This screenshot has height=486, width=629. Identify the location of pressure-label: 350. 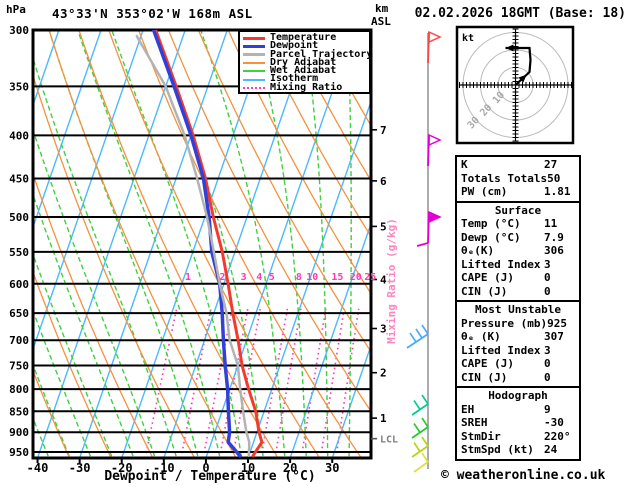
(19, 86).